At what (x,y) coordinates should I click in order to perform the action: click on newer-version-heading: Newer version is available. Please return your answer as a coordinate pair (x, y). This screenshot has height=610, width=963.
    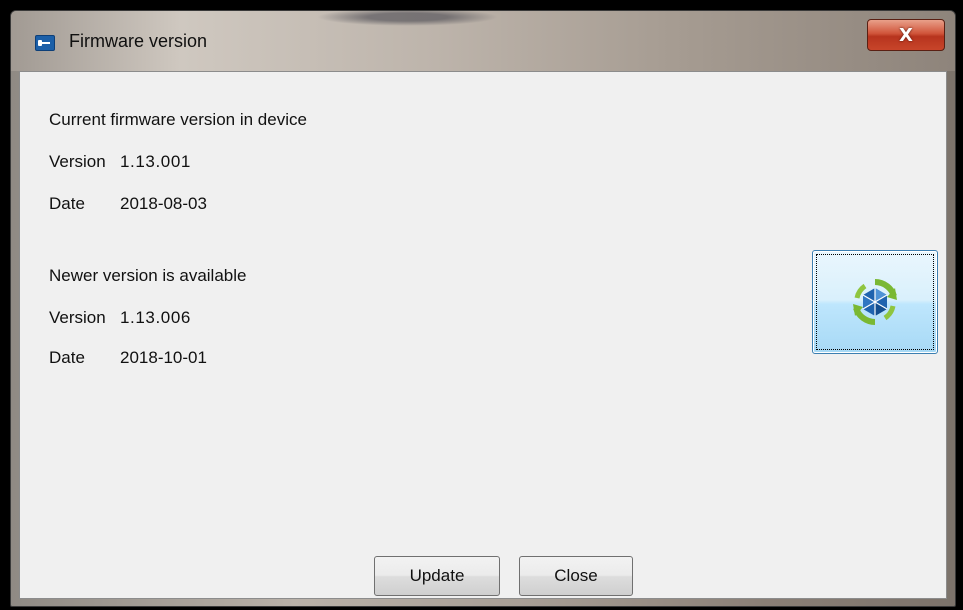
    Looking at the image, I should click on (148, 275).